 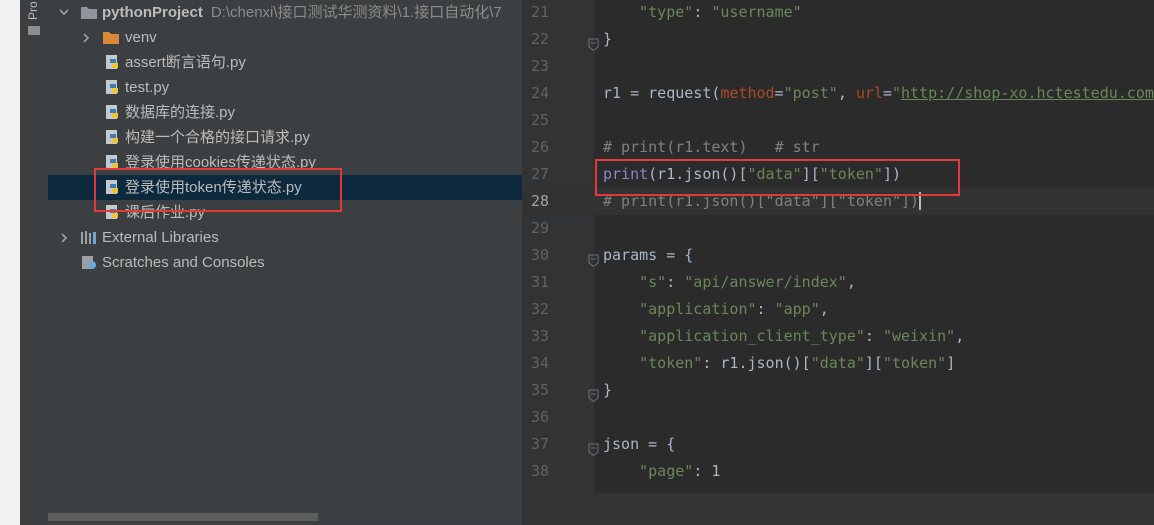 What do you see at coordinates (539, 174) in the screenshot?
I see `line-number: 27` at bounding box center [539, 174].